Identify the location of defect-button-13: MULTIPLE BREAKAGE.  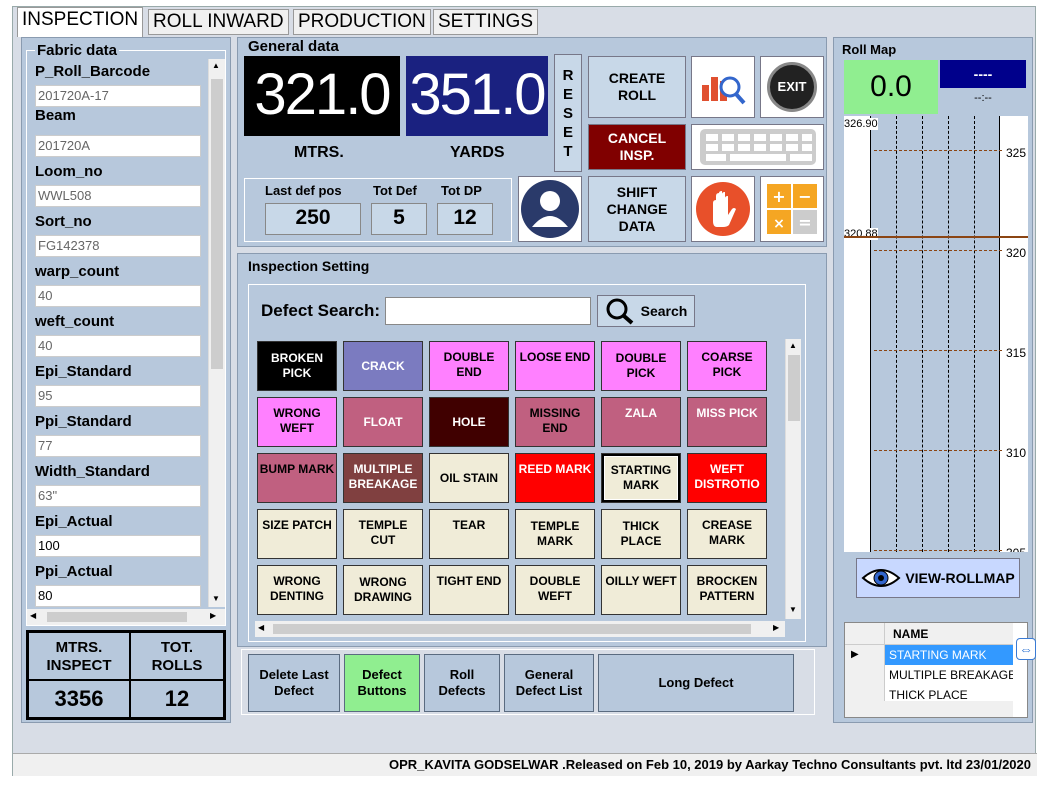
(383, 478).